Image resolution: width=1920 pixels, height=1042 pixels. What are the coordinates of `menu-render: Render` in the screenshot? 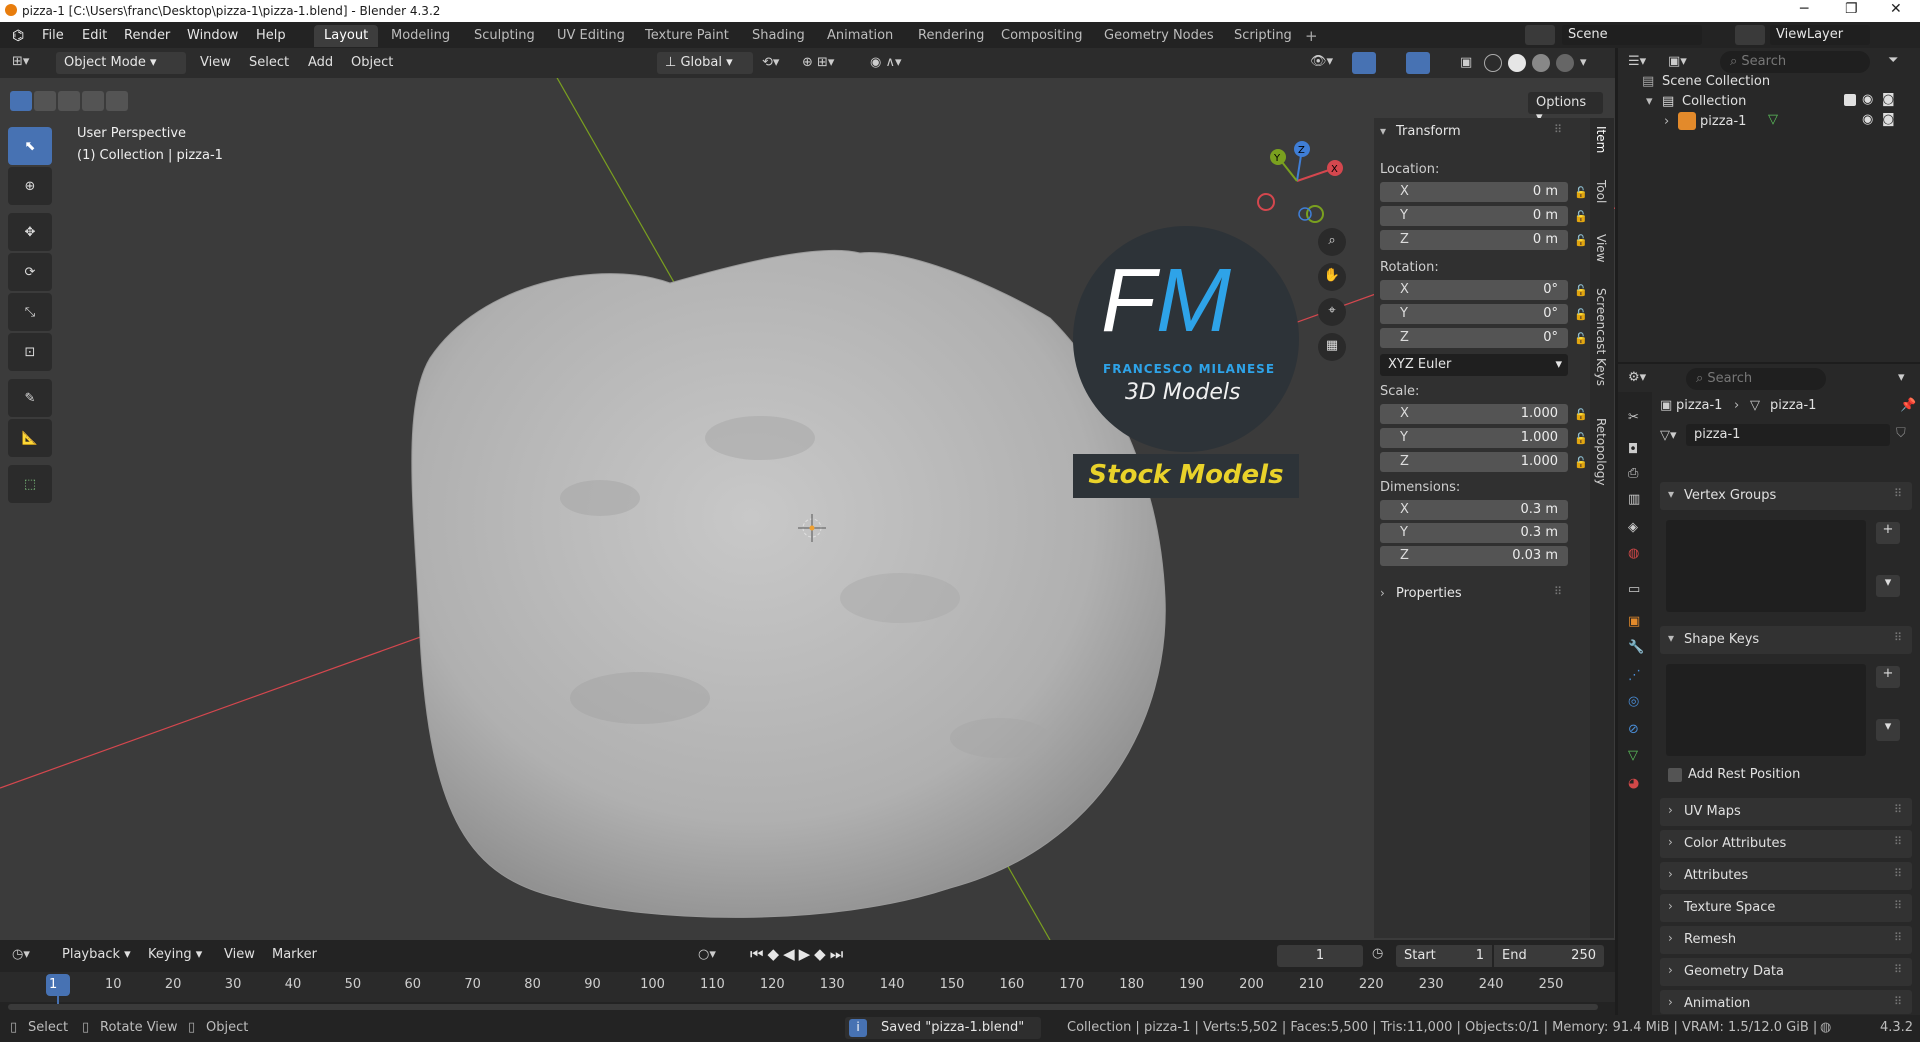 It's located at (147, 35).